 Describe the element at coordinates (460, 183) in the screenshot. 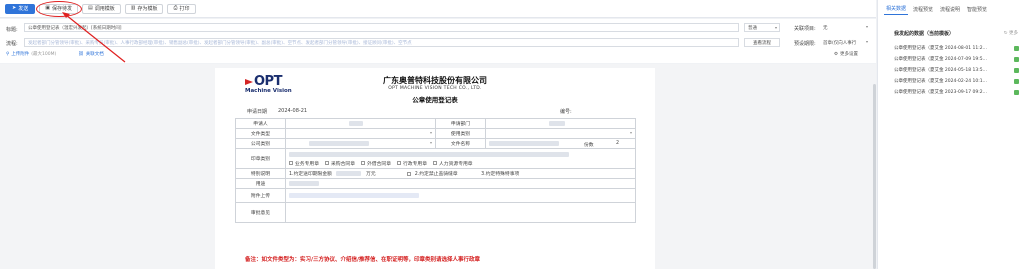

I see `purpose-field` at that location.